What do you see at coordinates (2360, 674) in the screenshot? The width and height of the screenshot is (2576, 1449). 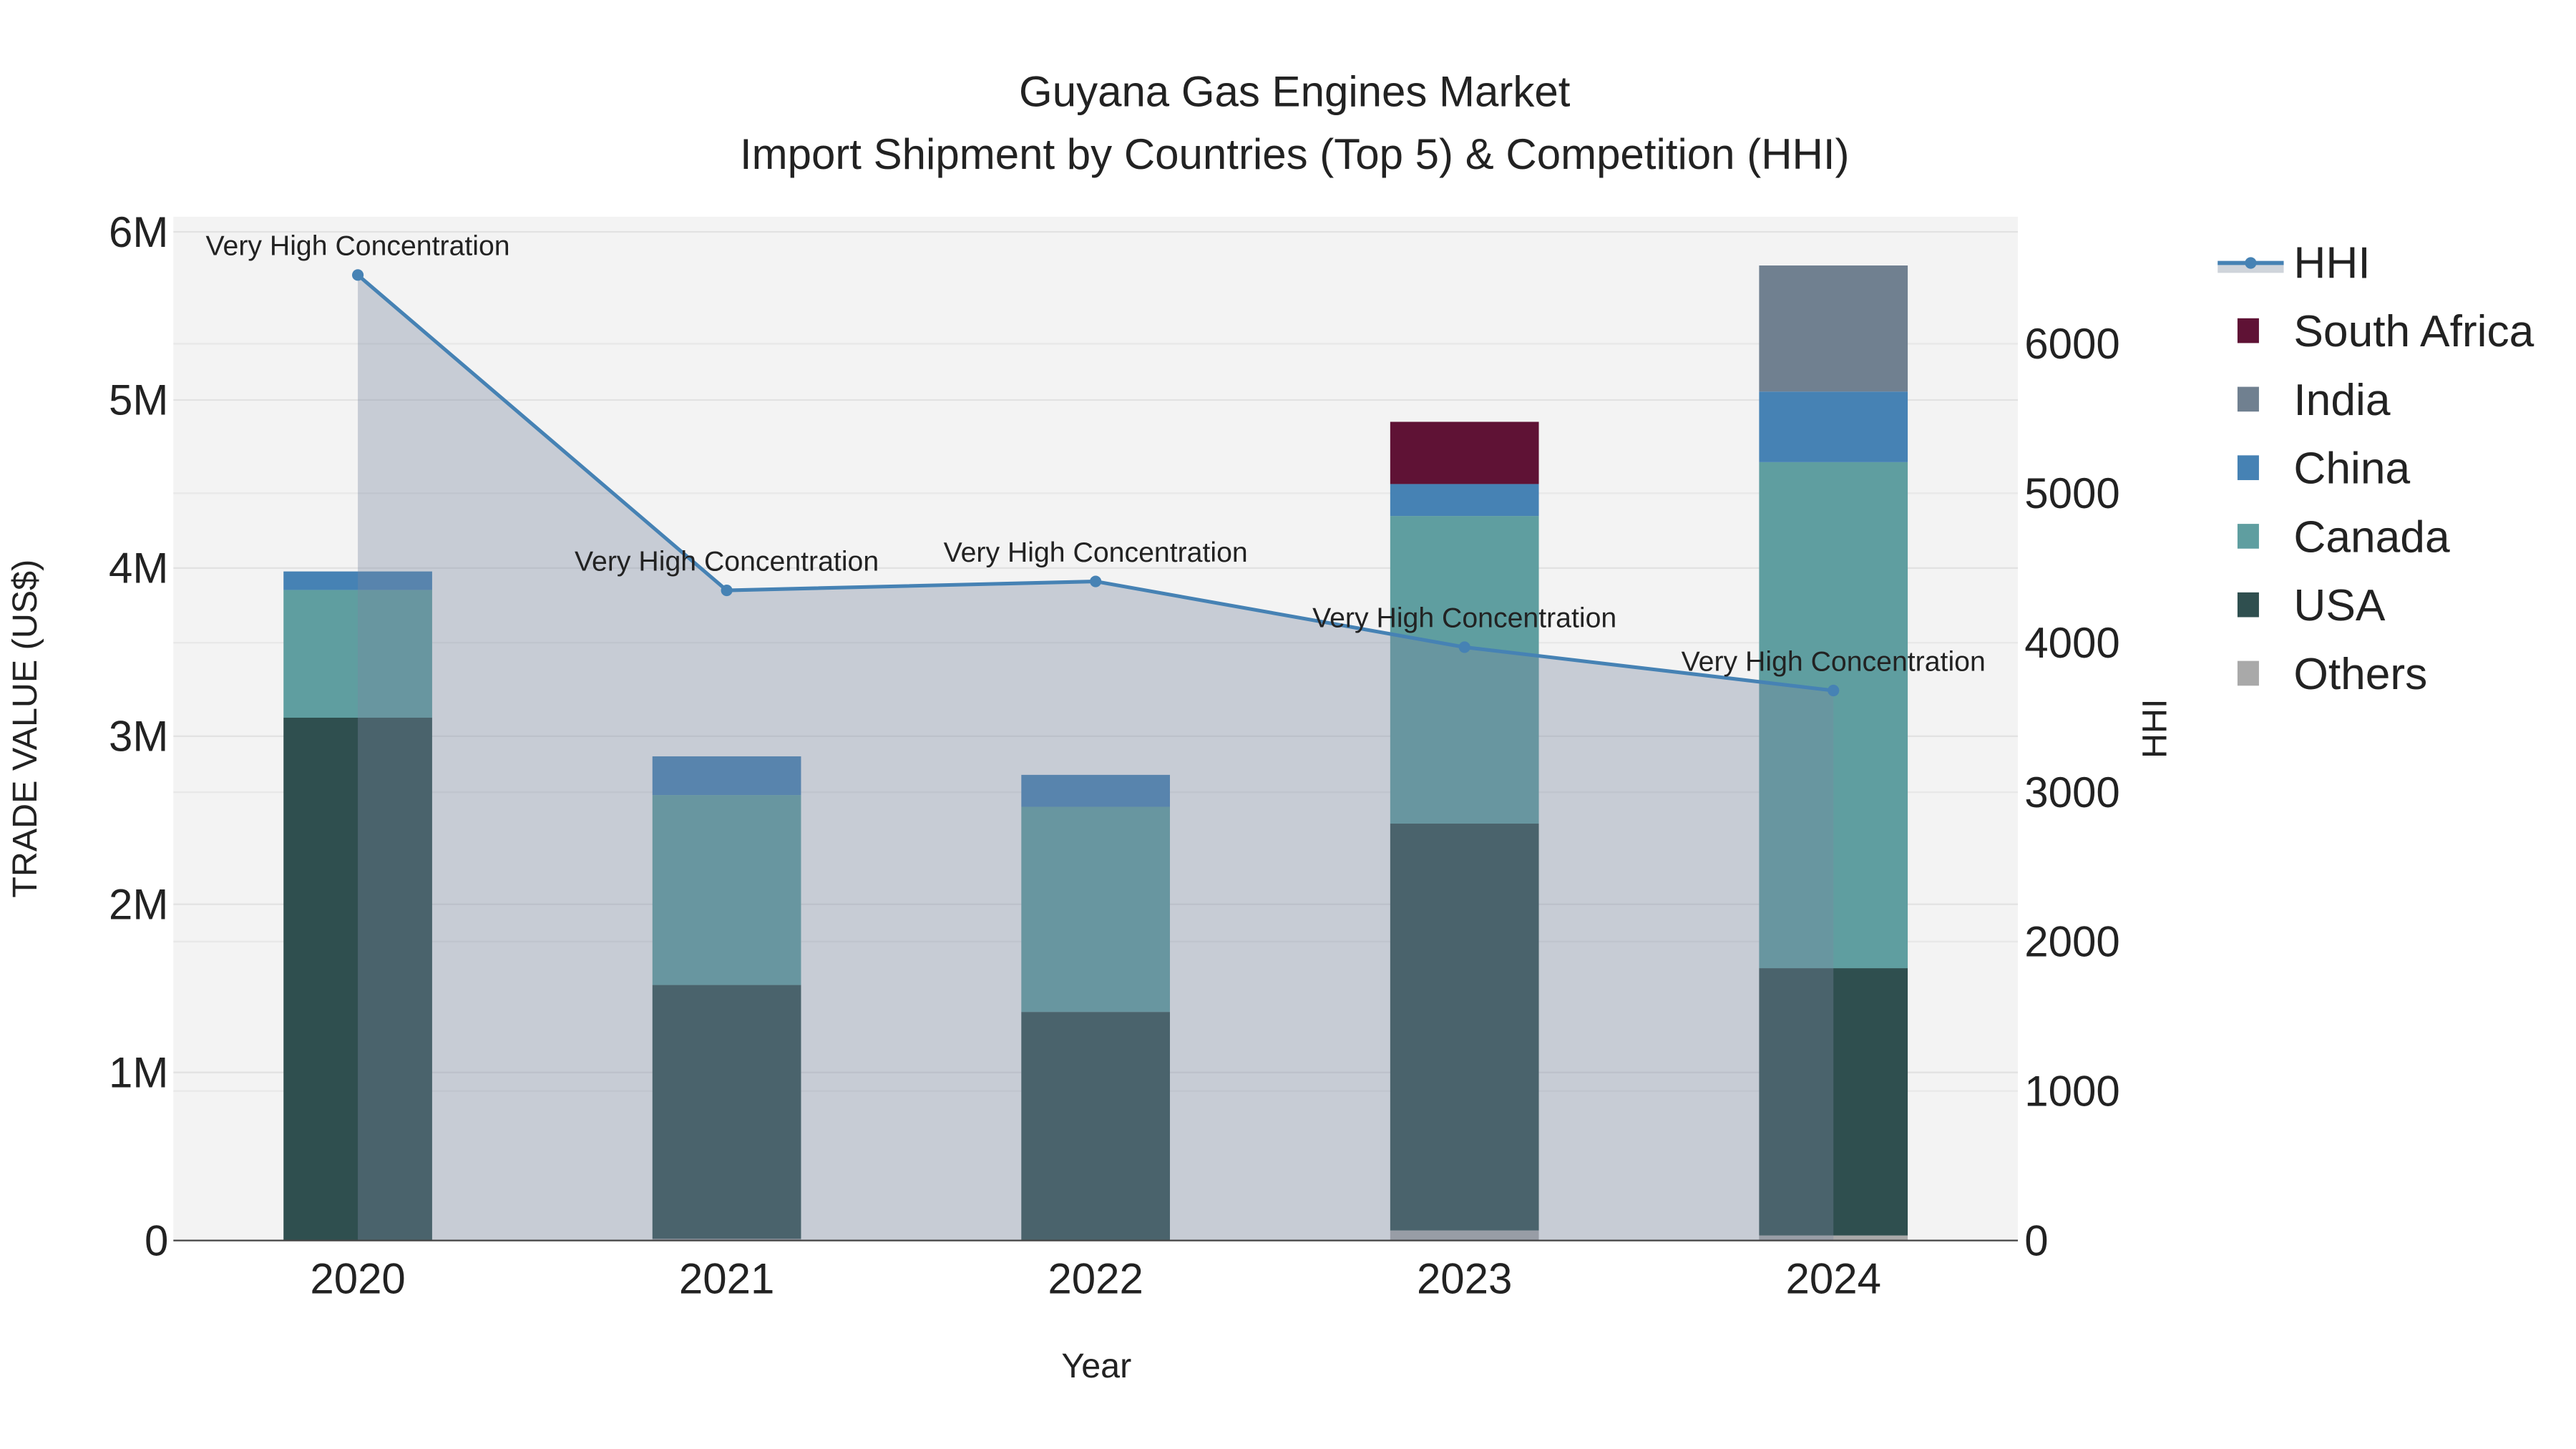 I see `legend-label-others: Others` at bounding box center [2360, 674].